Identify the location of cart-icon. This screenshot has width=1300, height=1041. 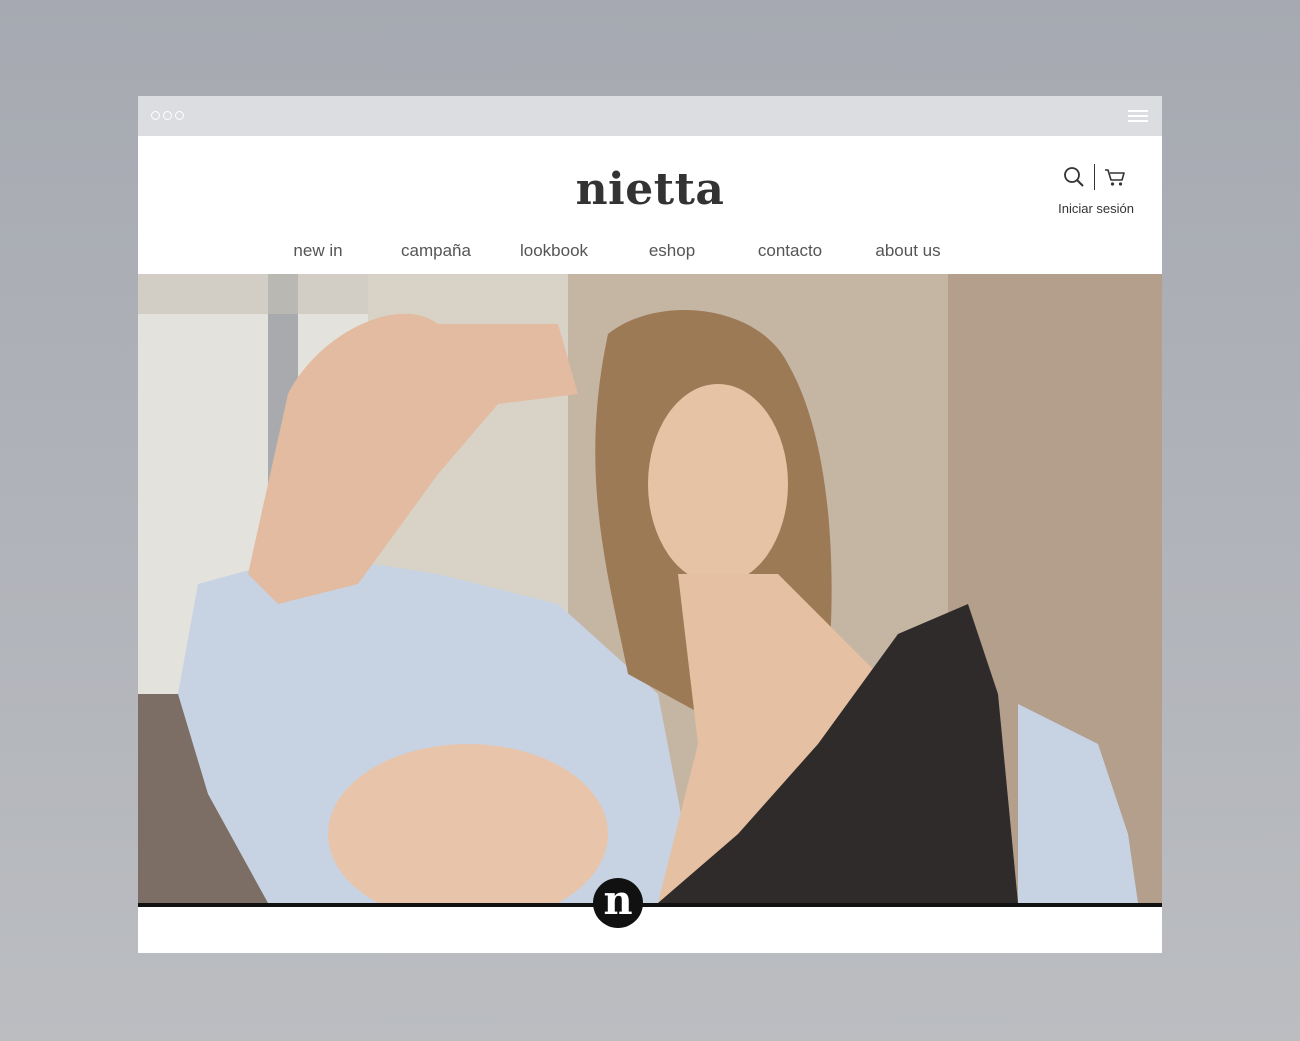
(1115, 177).